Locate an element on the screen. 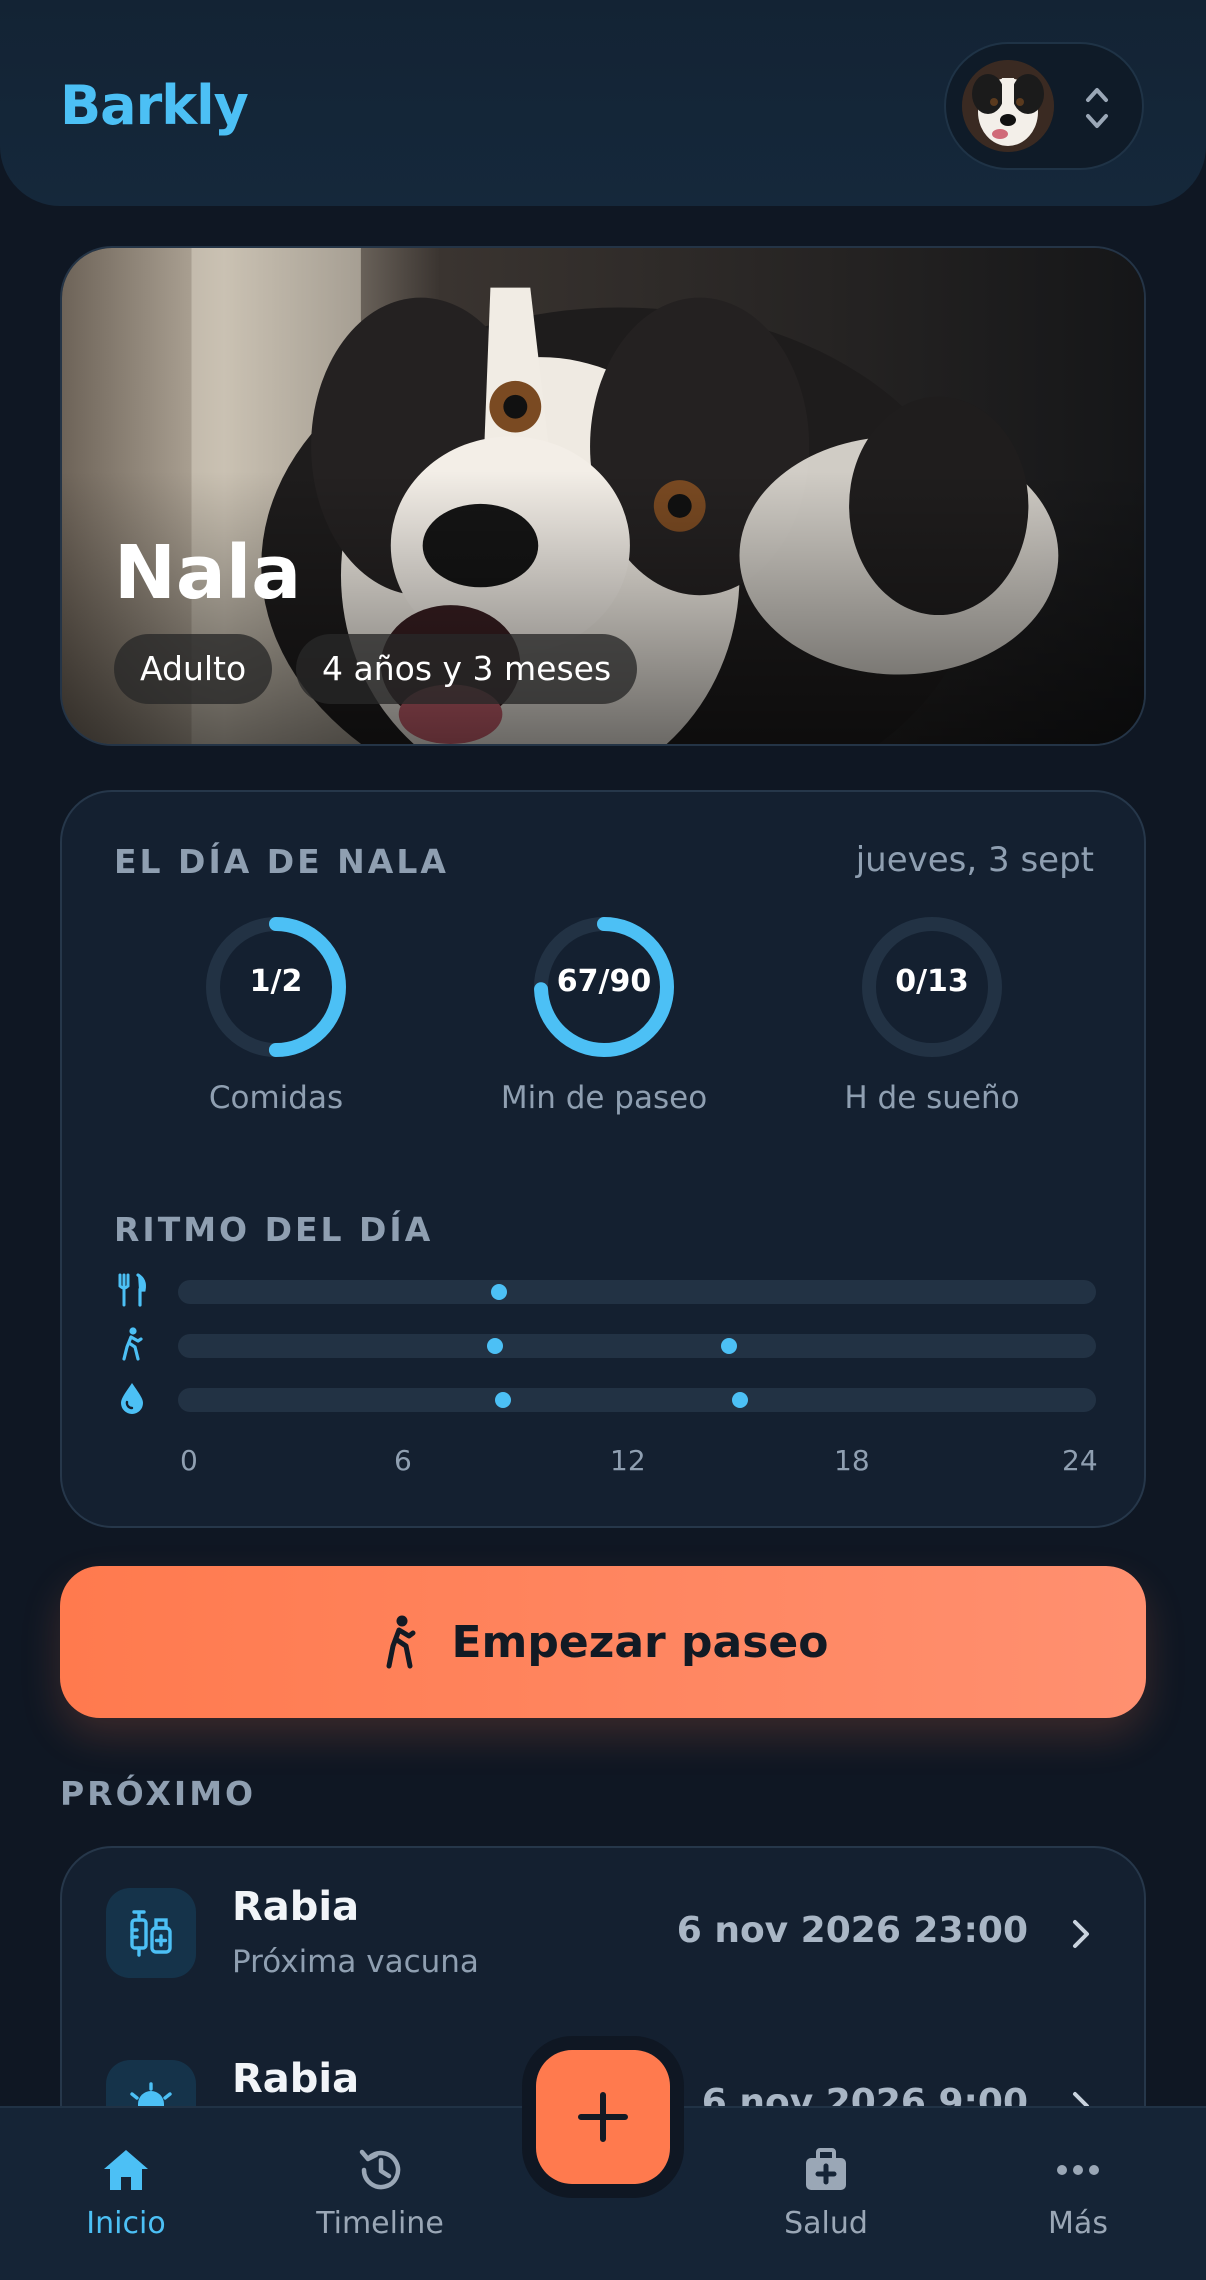  medical-kit-icon is located at coordinates (826, 2169).